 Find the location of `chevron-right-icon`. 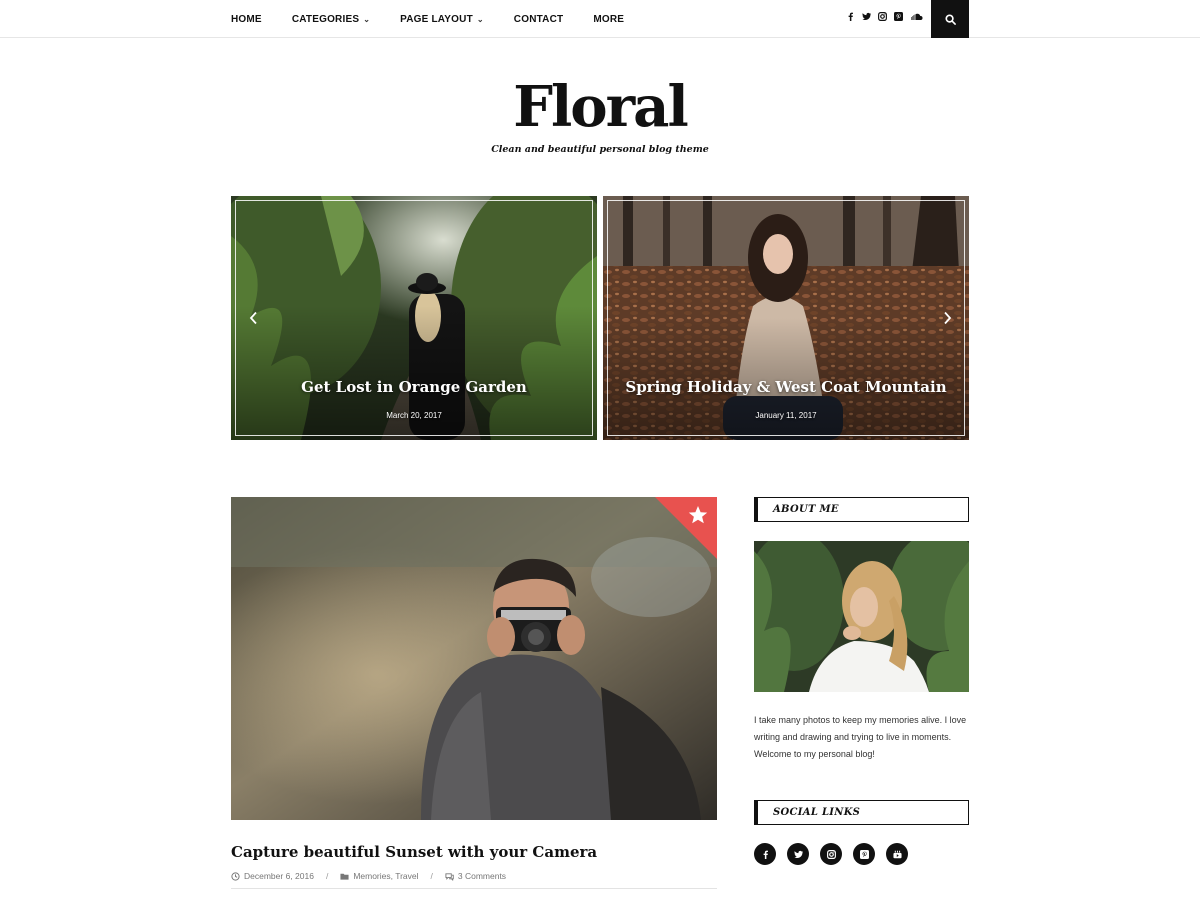

chevron-right-icon is located at coordinates (947, 318).